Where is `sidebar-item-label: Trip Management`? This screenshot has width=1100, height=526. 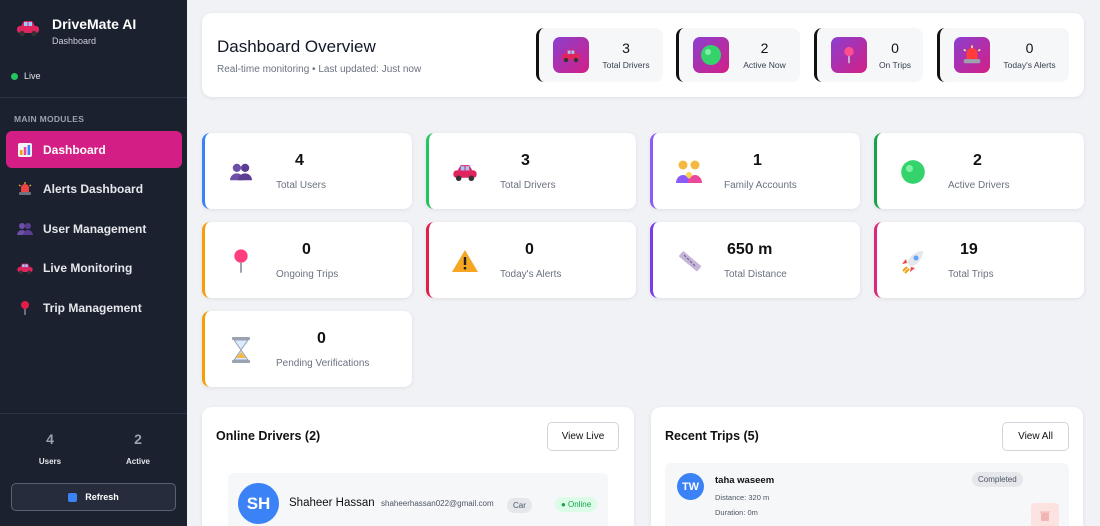
sidebar-item-label: Trip Management is located at coordinates (92, 307).